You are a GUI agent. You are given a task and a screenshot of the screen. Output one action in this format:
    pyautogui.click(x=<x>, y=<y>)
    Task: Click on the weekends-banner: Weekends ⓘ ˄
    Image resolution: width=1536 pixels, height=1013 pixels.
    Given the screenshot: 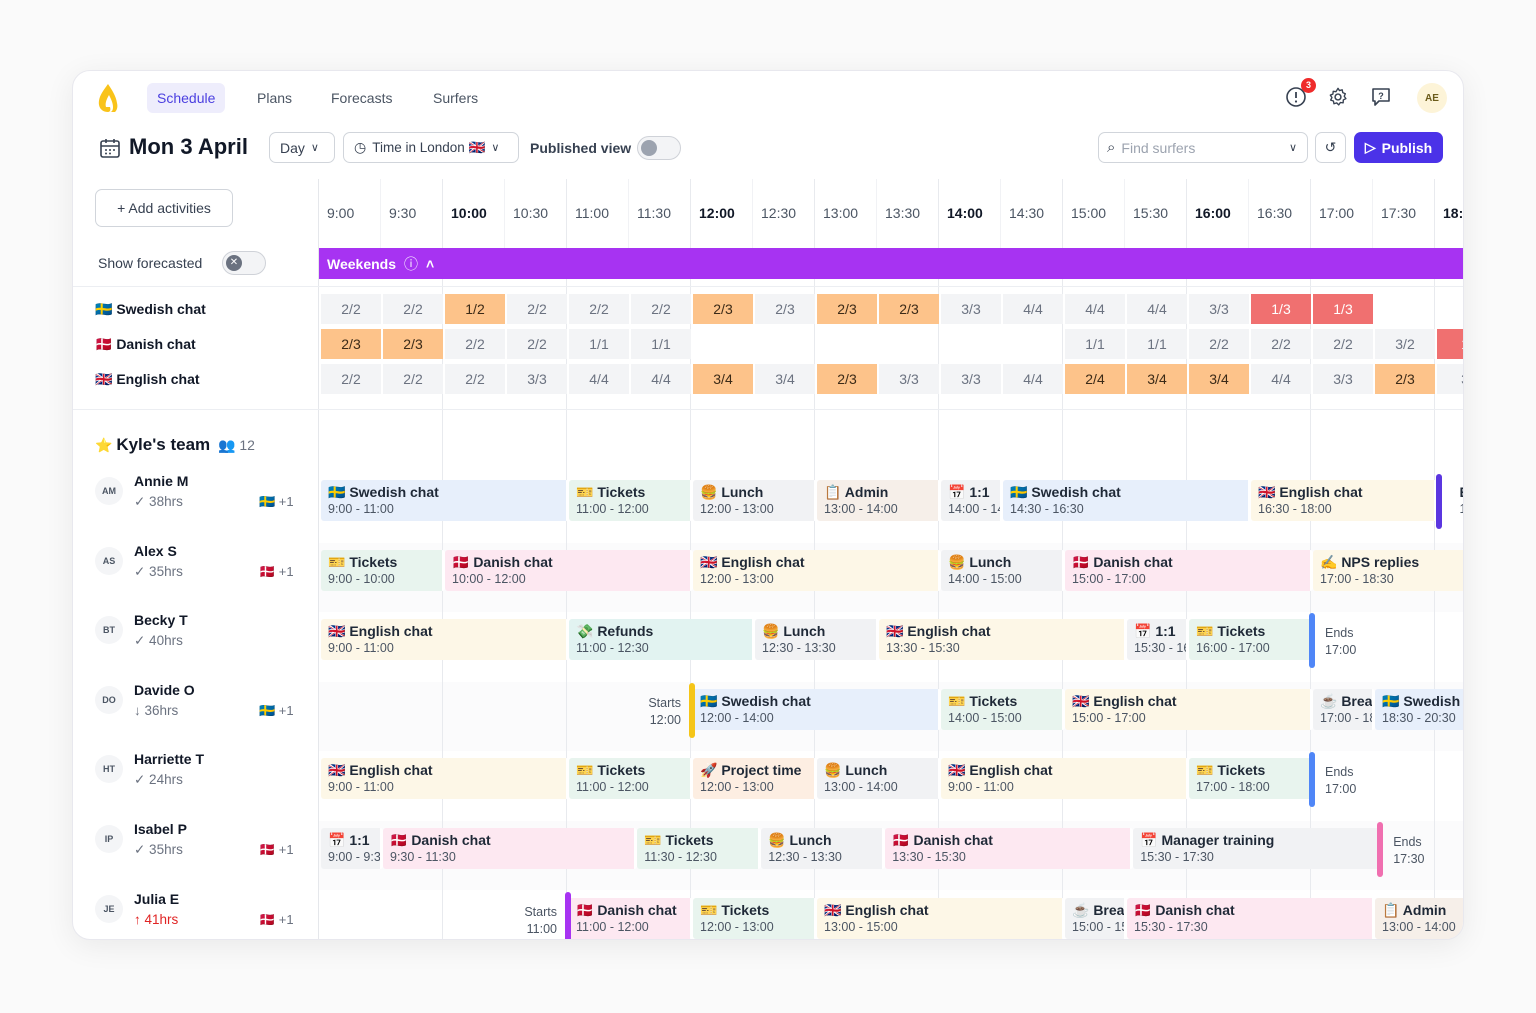 What is the action you would take?
    pyautogui.click(x=891, y=263)
    